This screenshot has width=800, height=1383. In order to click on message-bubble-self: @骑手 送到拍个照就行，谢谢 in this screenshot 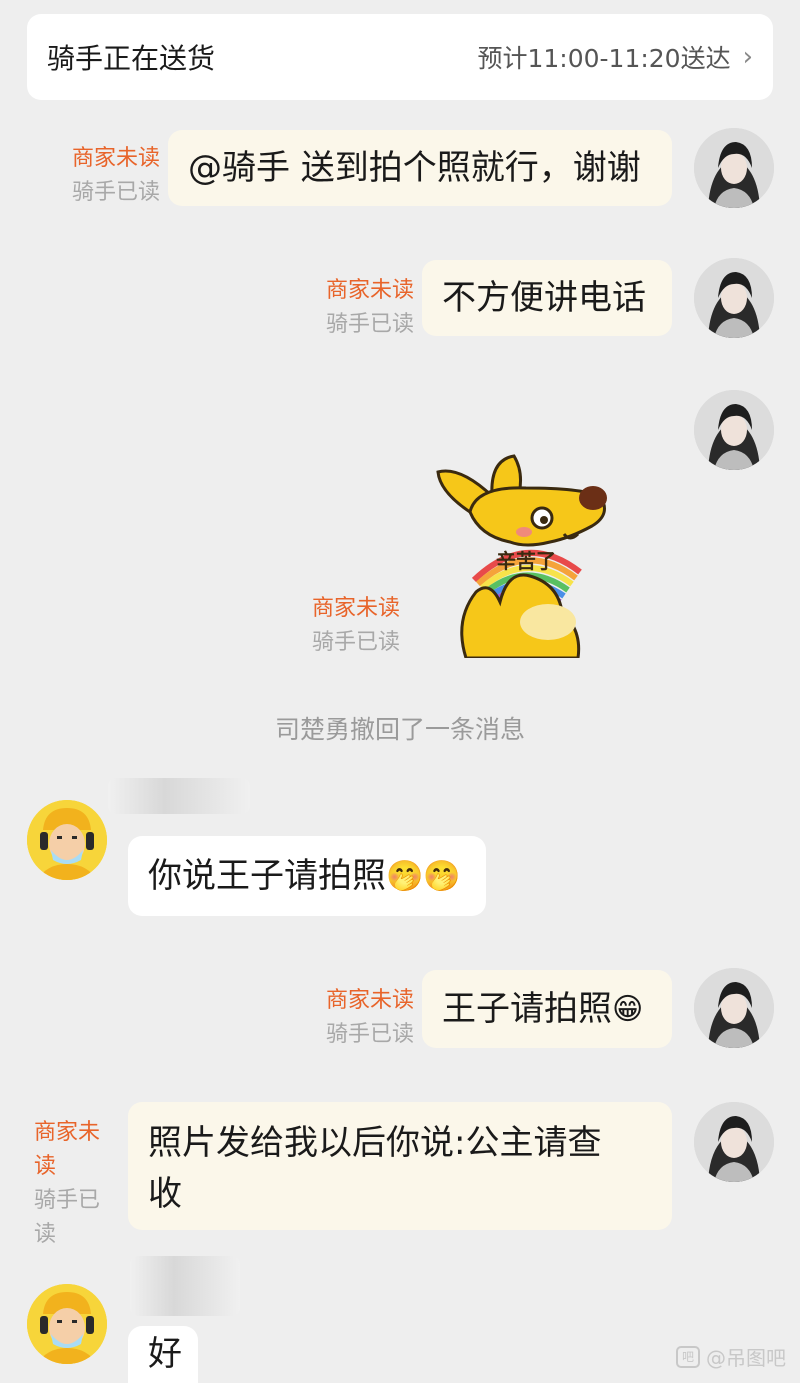, I will do `click(420, 168)`.